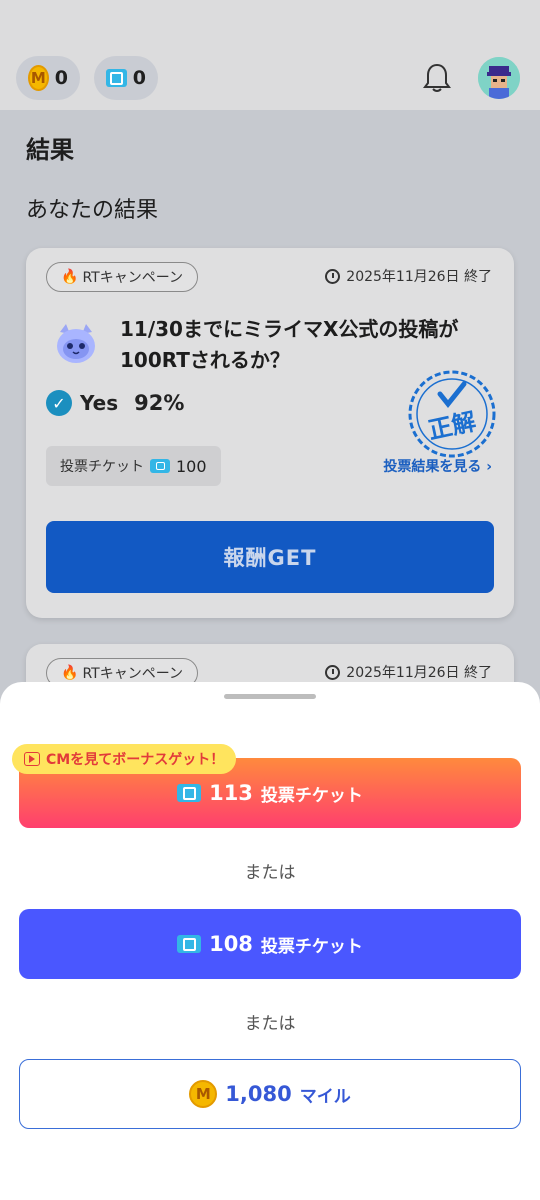  I want to click on campaign-tag: 🔥 RTキャンペーン, so click(122, 277).